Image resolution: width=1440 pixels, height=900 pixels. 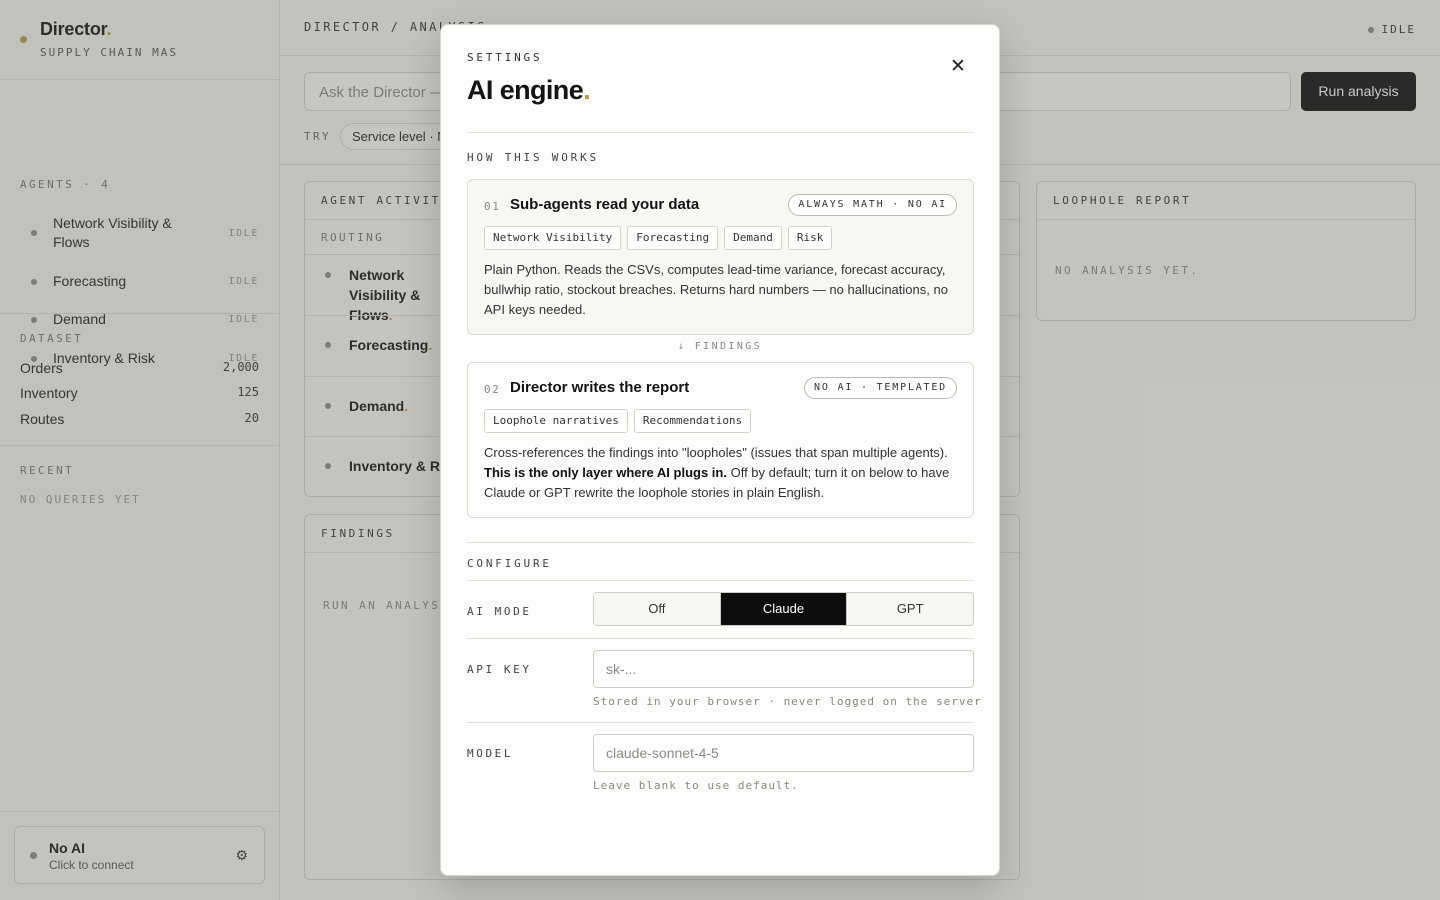 I want to click on model-help: Leave blank to use default., so click(x=696, y=785).